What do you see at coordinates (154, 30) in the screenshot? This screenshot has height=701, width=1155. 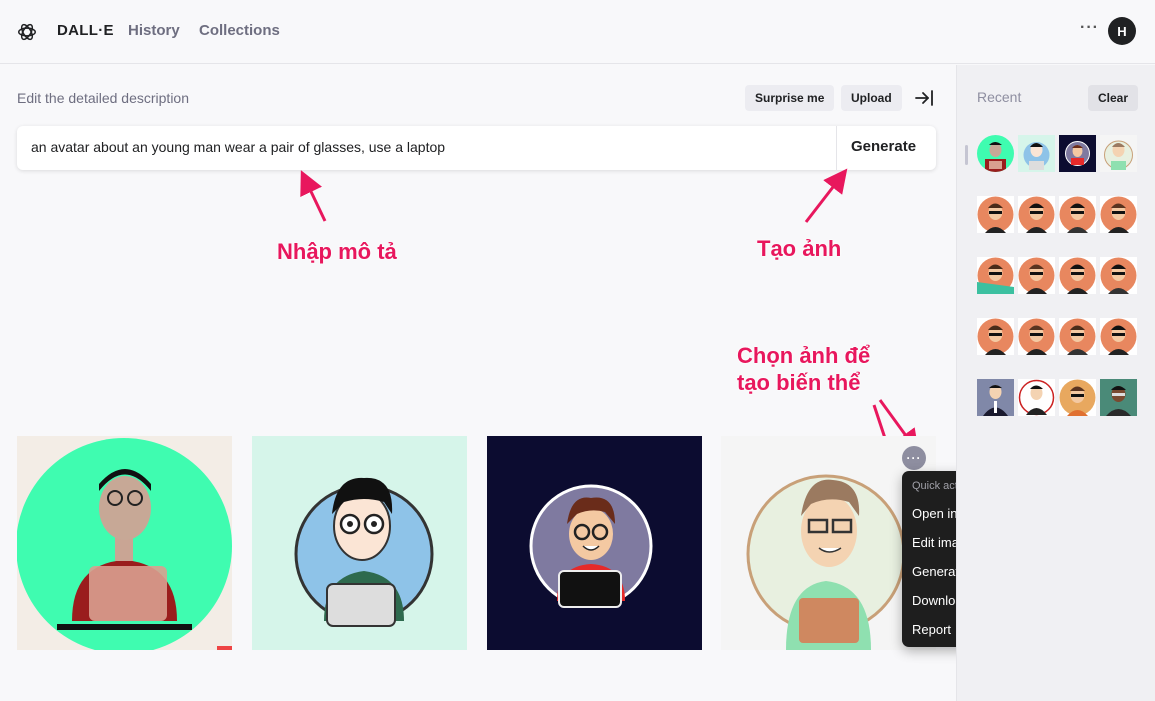 I see `nav-history: History` at bounding box center [154, 30].